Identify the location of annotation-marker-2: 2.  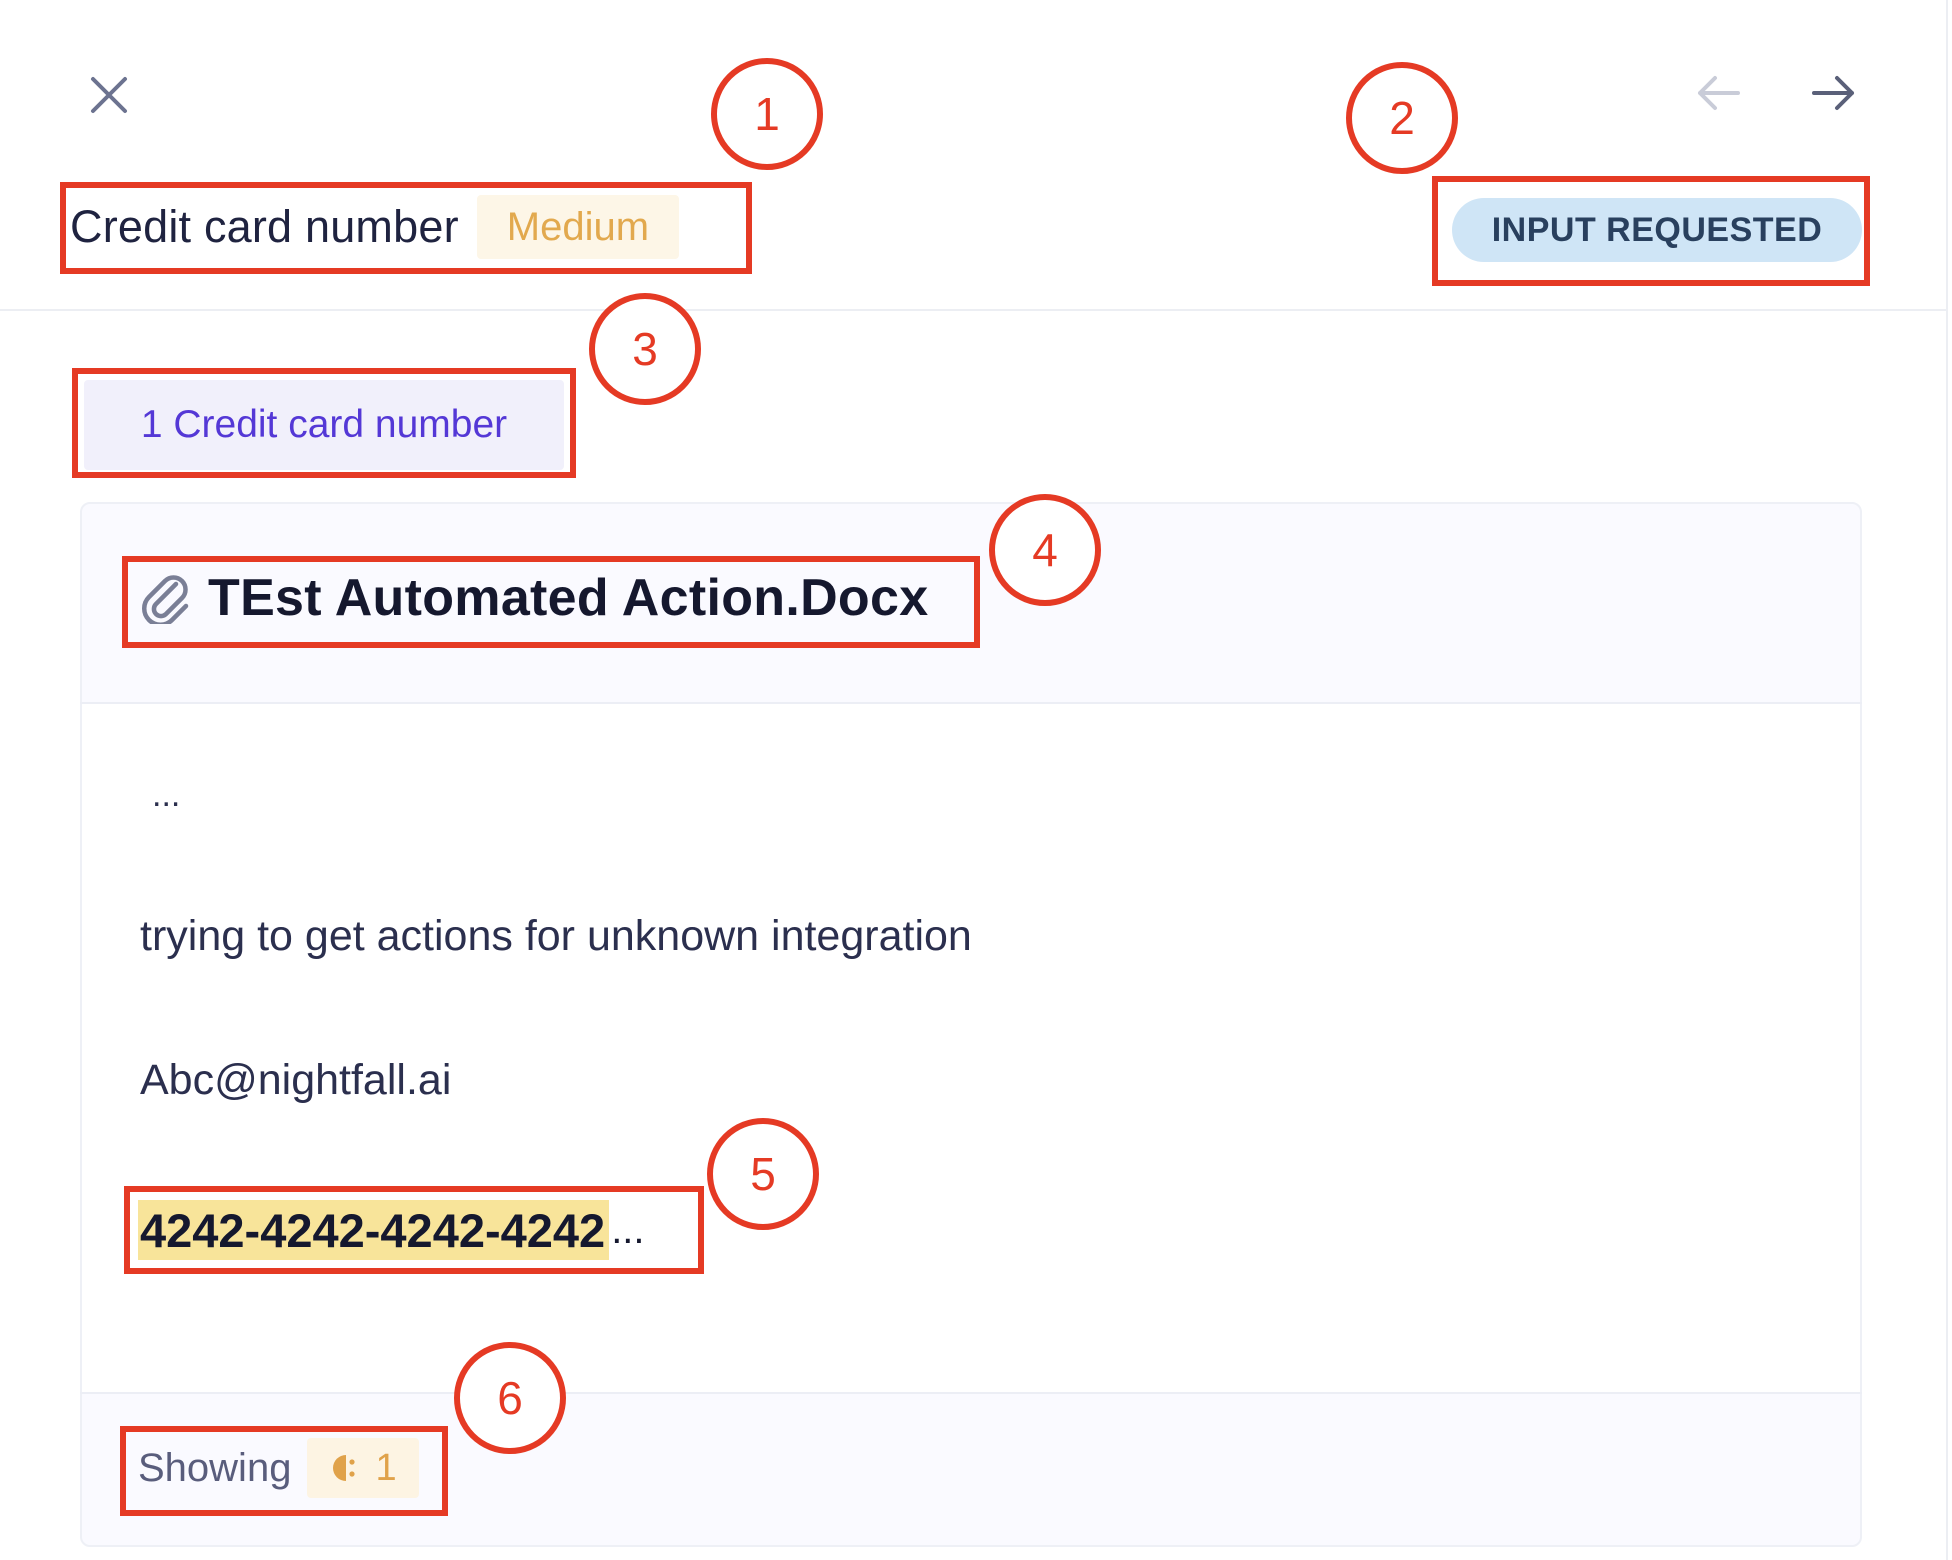
(1402, 118).